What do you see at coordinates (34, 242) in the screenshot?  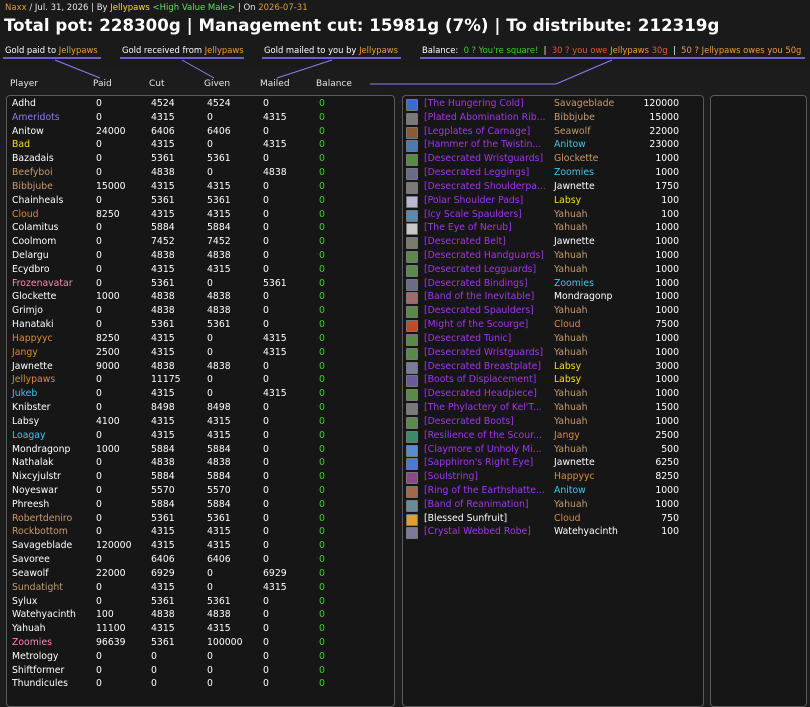 I see `player-name: Coolmom` at bounding box center [34, 242].